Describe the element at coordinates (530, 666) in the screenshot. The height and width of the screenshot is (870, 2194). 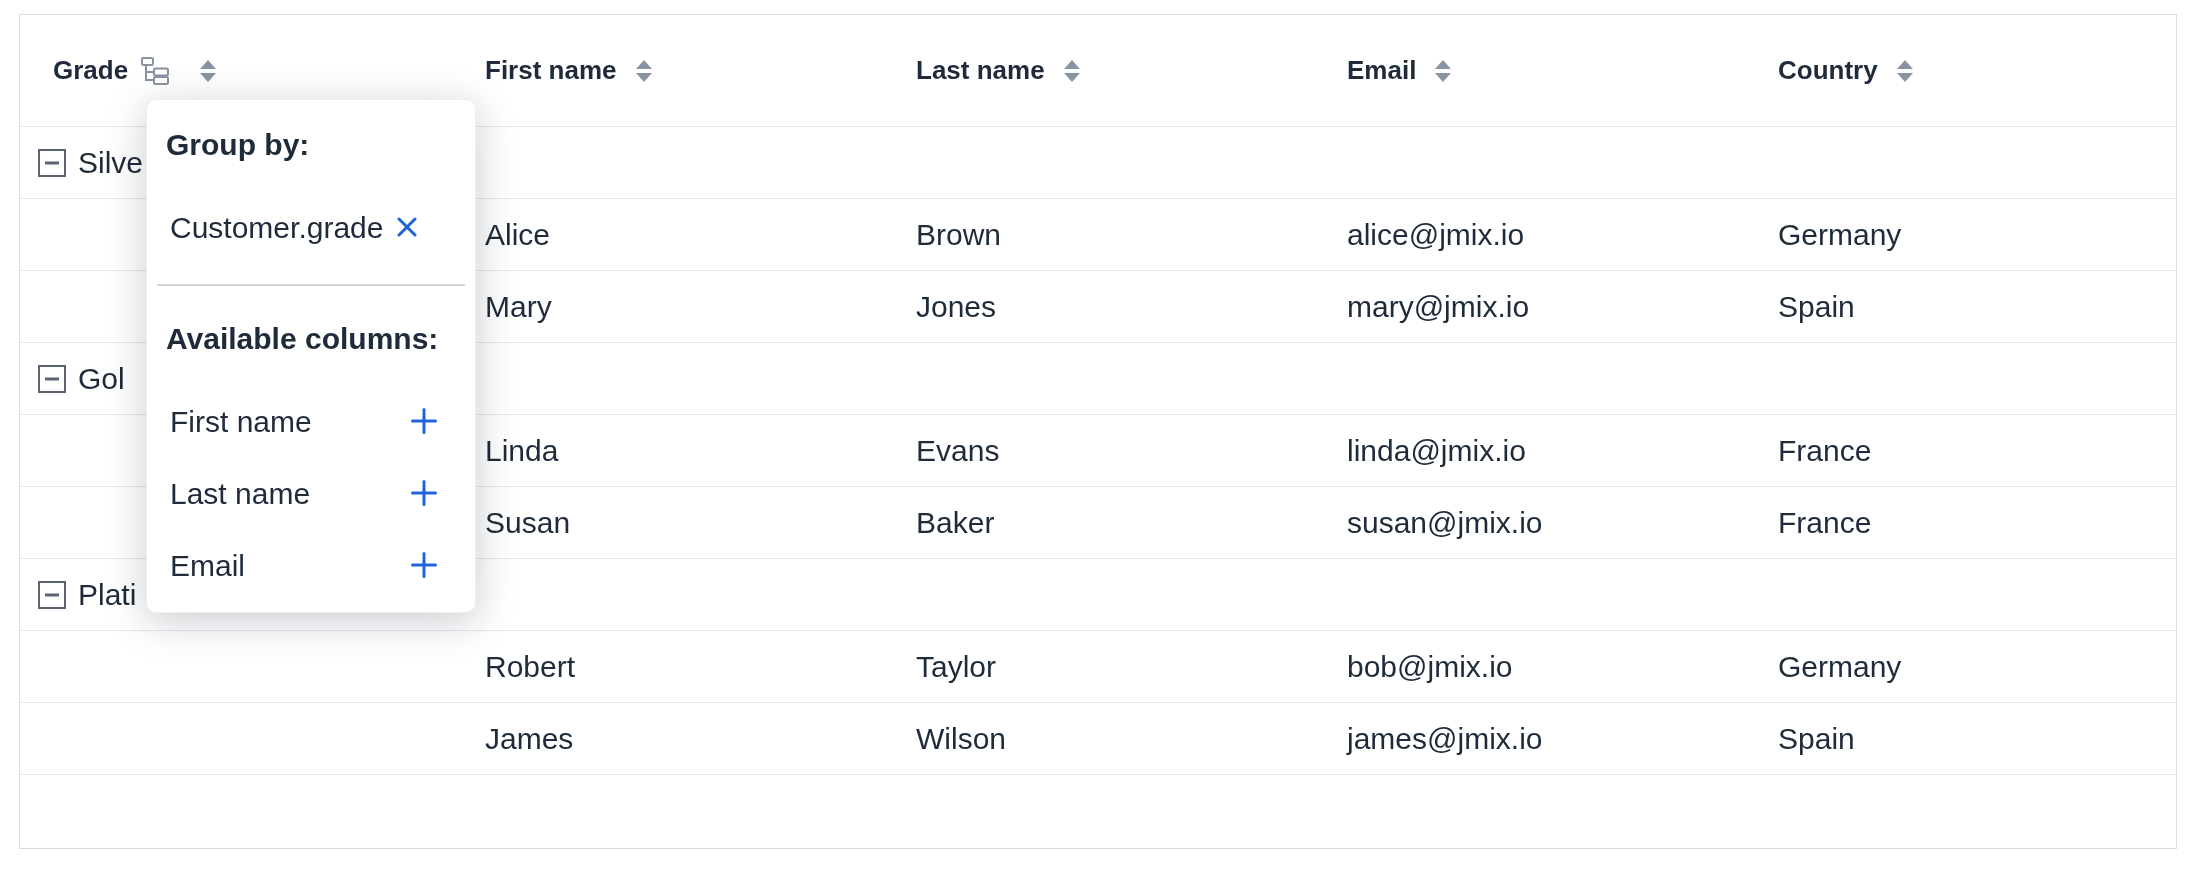
I see `table-cell: Robert` at that location.